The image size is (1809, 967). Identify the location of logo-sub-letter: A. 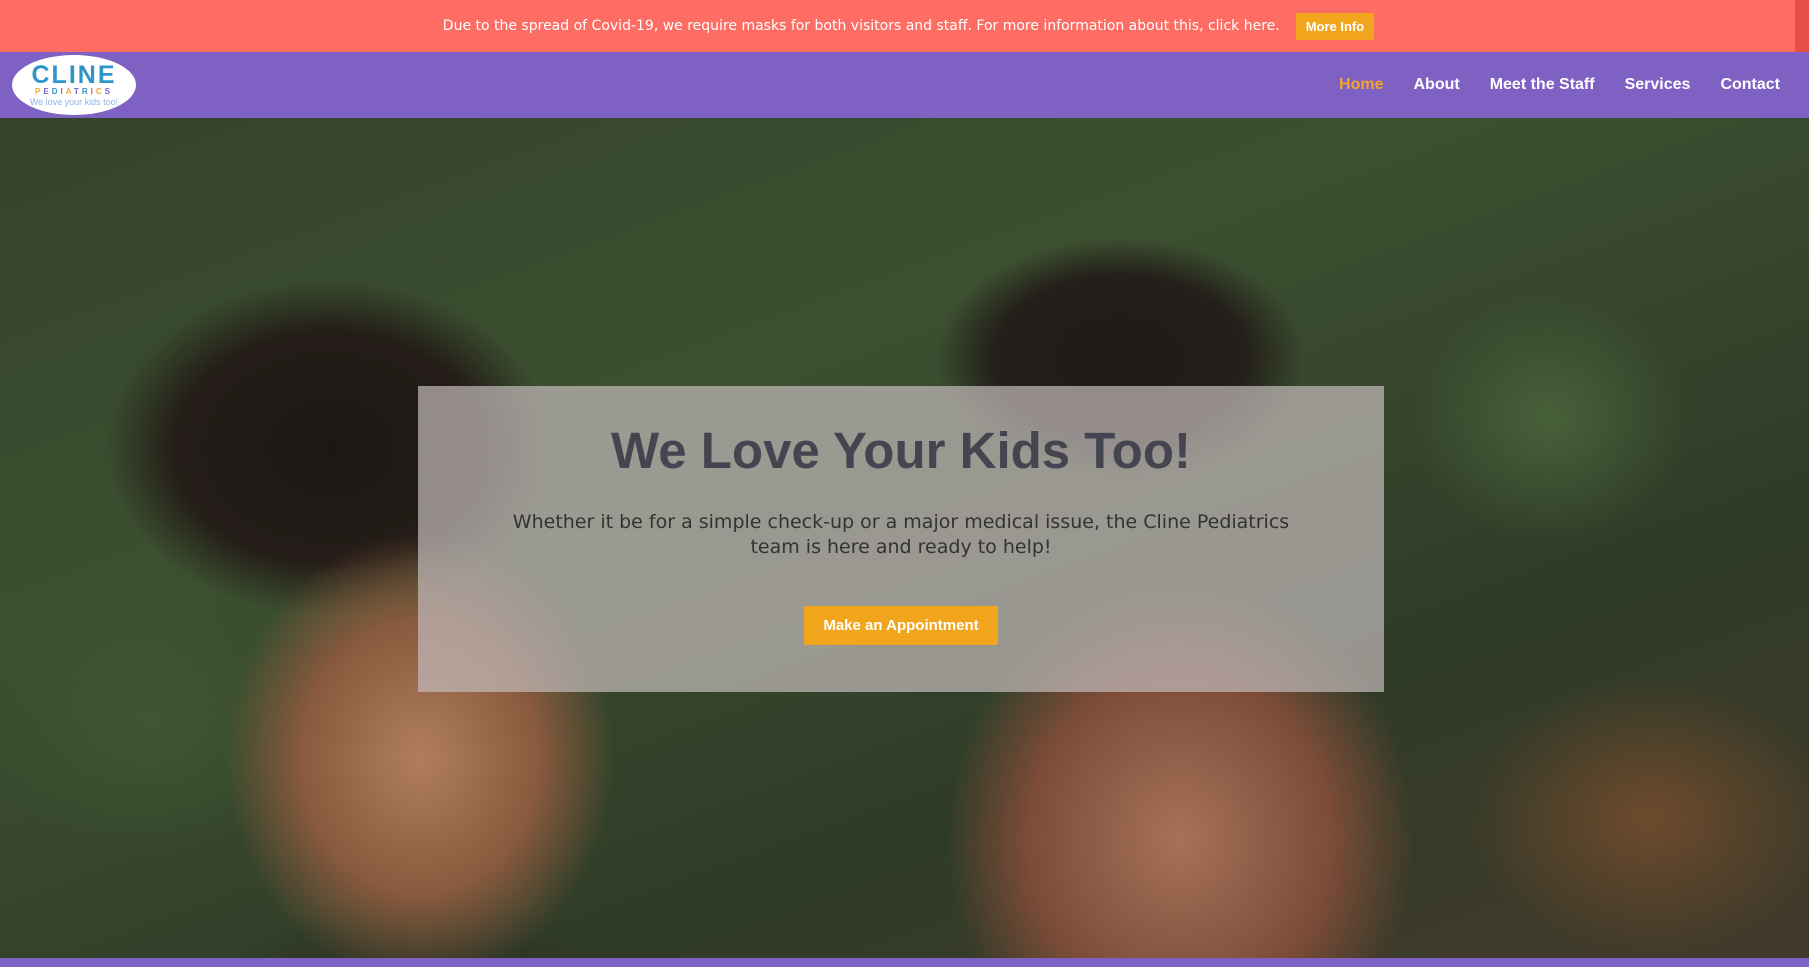
(69, 91).